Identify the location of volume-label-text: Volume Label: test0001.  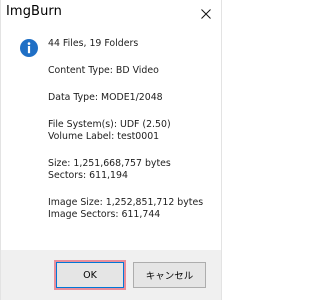
(104, 136).